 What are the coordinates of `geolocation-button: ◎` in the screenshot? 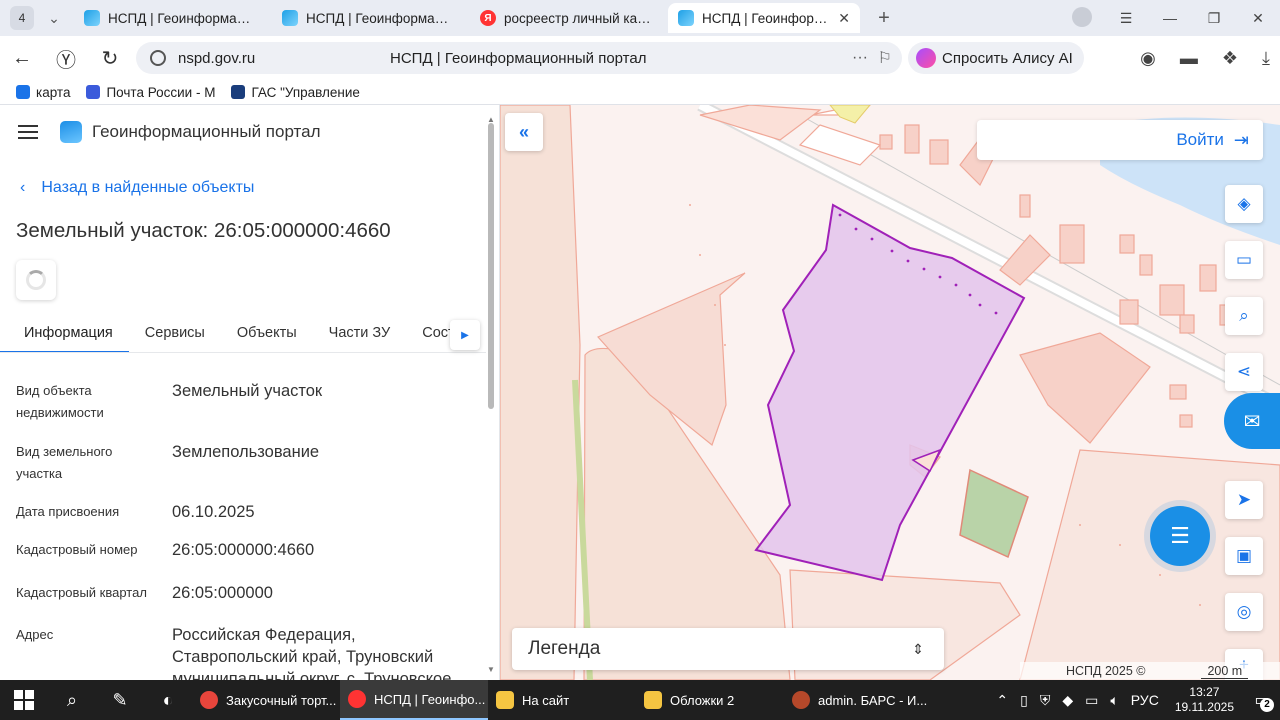 It's located at (1244, 612).